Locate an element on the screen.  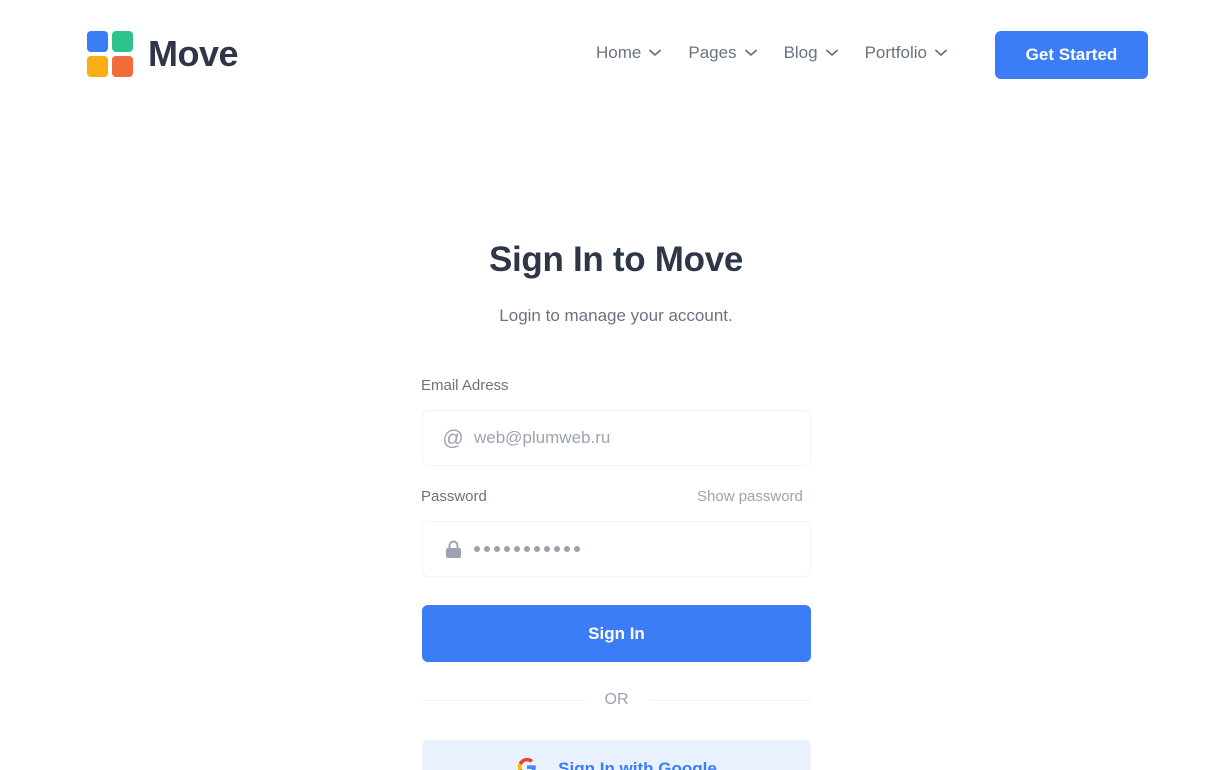
get-started-button: Get Started is located at coordinates (1071, 55).